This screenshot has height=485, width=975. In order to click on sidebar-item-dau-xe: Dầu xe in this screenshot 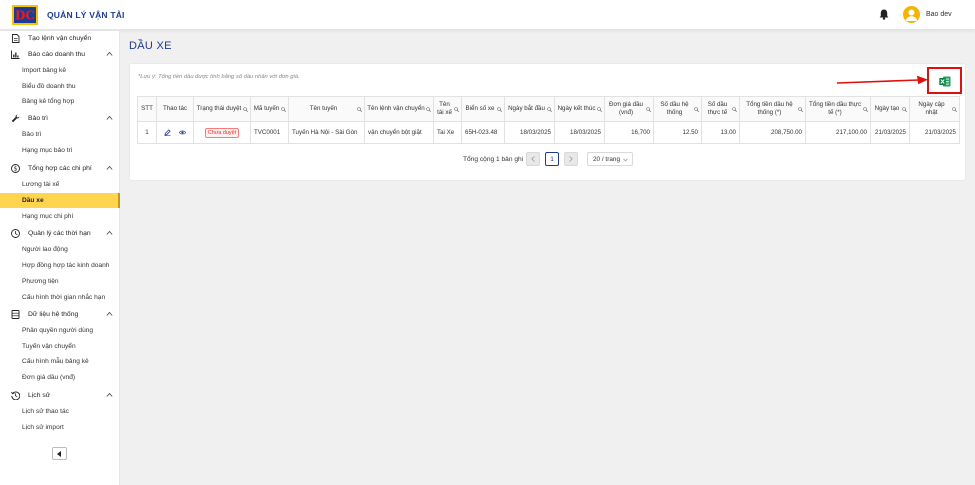, I will do `click(60, 200)`.